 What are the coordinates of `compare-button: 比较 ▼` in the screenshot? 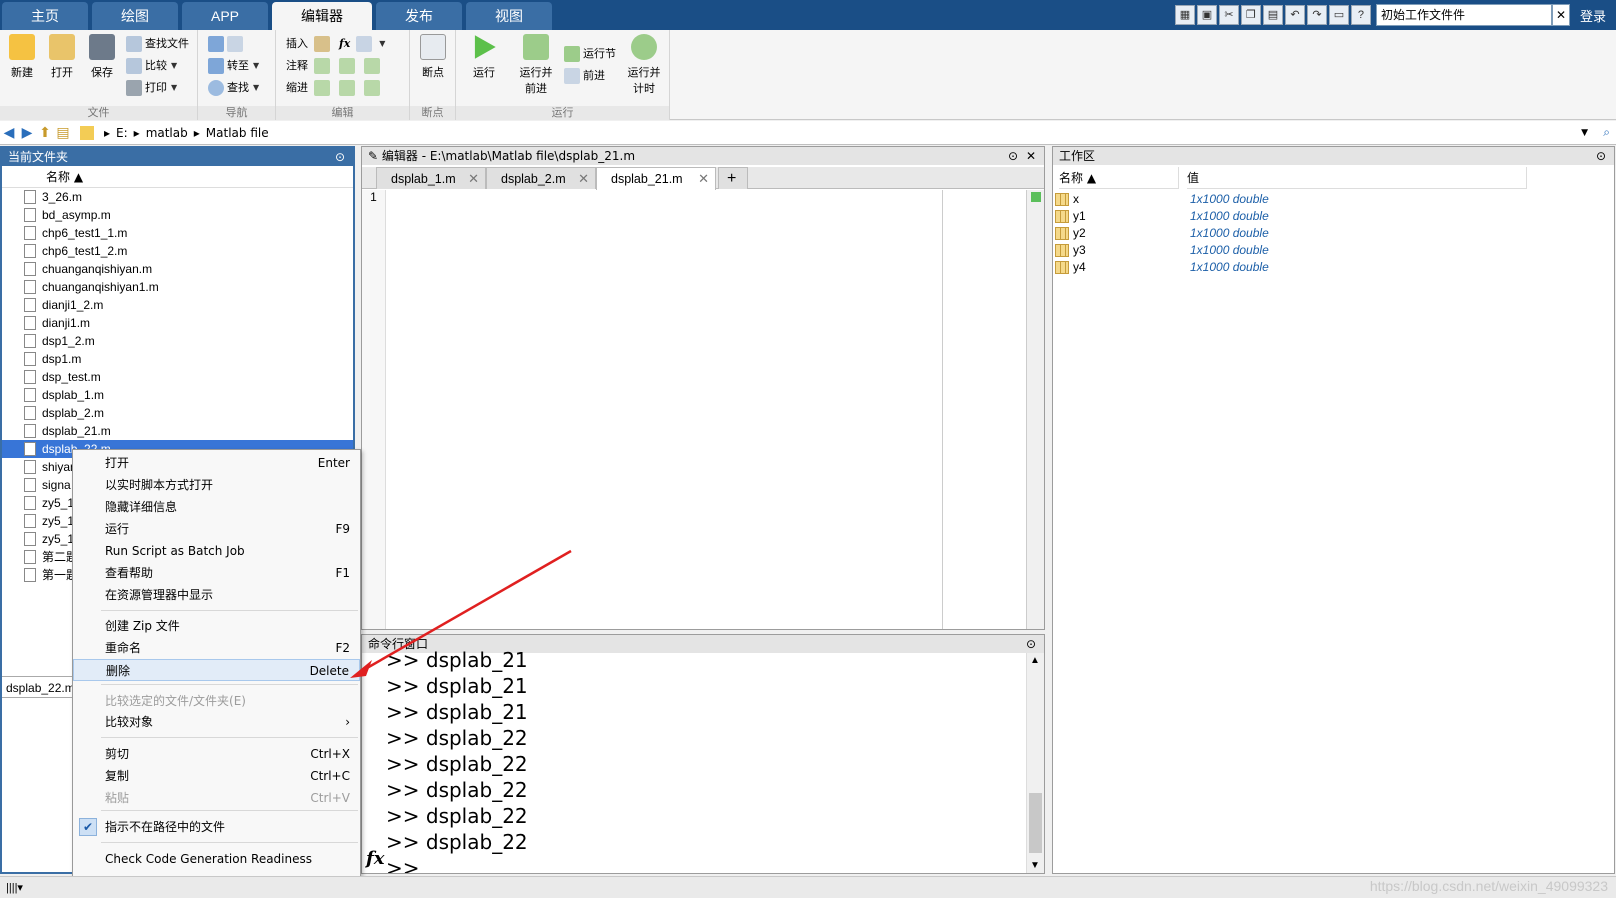 It's located at (151, 66).